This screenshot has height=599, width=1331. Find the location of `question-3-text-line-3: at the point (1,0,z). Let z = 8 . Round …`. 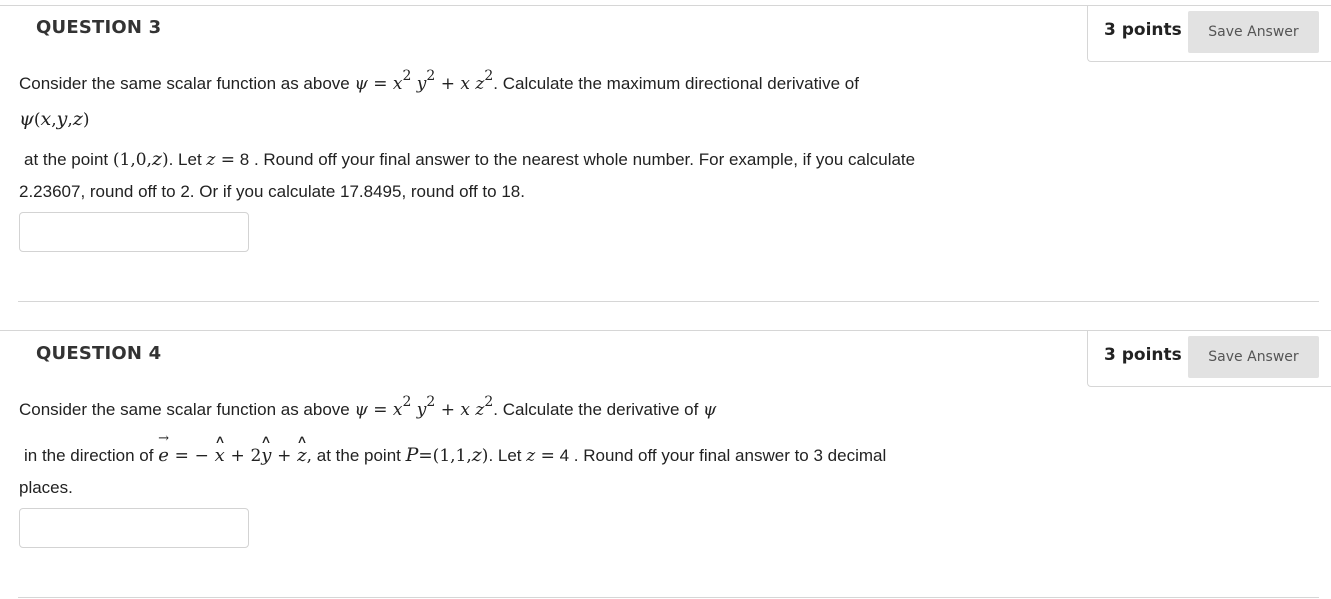

question-3-text-line-3: at the point (1,0,z). Let z = 8 . Round … is located at coordinates (469, 159).